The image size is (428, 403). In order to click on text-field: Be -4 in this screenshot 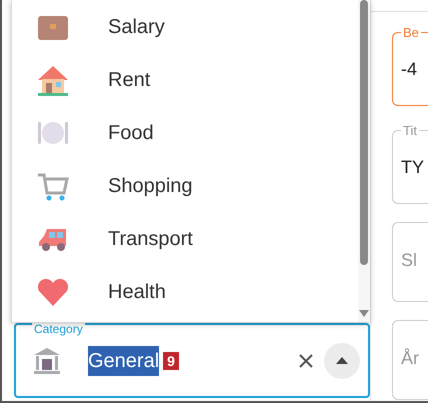, I will do `click(410, 66)`.